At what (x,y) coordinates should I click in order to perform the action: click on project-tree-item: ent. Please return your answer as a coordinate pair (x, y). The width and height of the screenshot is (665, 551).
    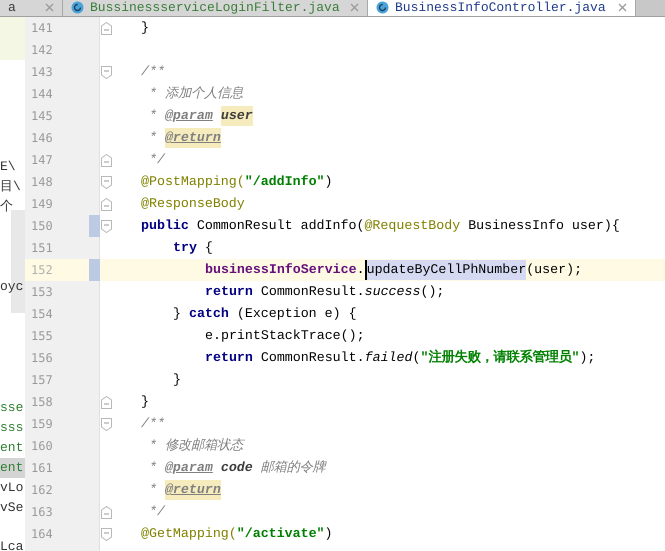
    Looking at the image, I should click on (12, 448).